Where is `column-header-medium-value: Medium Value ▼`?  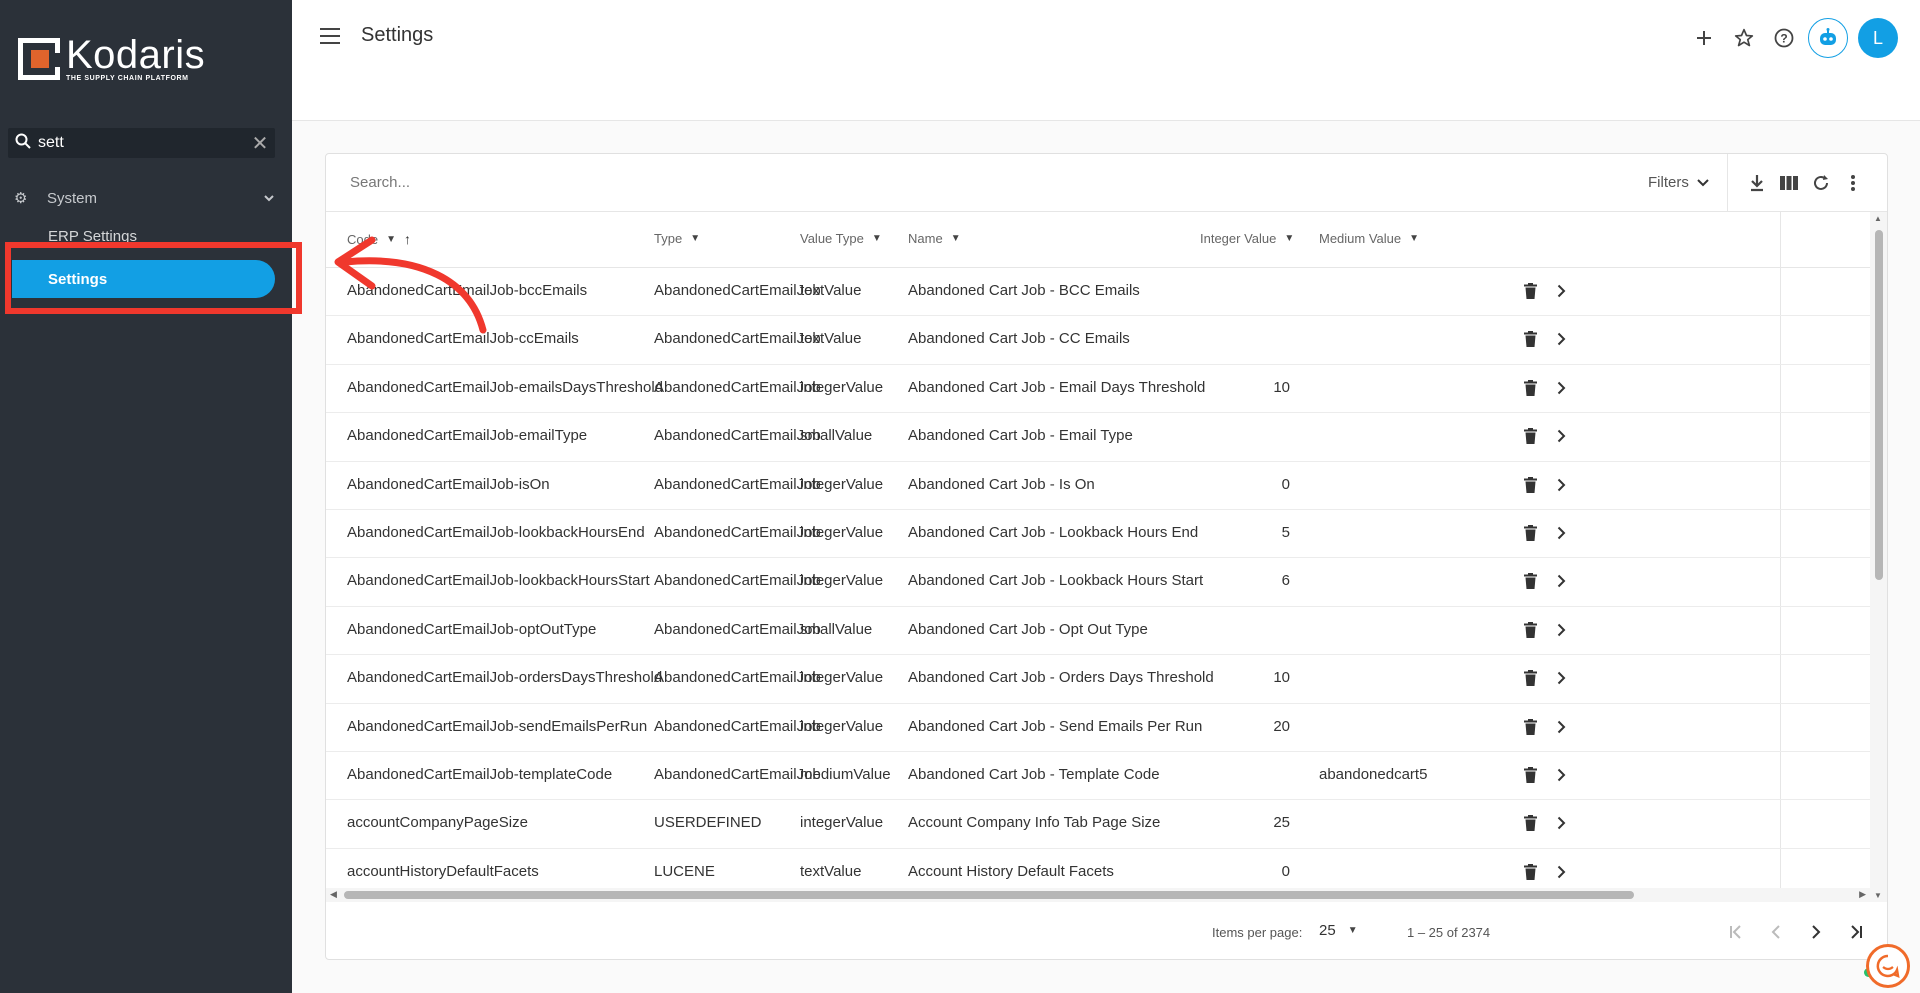 column-header-medium-value: Medium Value ▼ is located at coordinates (1369, 238).